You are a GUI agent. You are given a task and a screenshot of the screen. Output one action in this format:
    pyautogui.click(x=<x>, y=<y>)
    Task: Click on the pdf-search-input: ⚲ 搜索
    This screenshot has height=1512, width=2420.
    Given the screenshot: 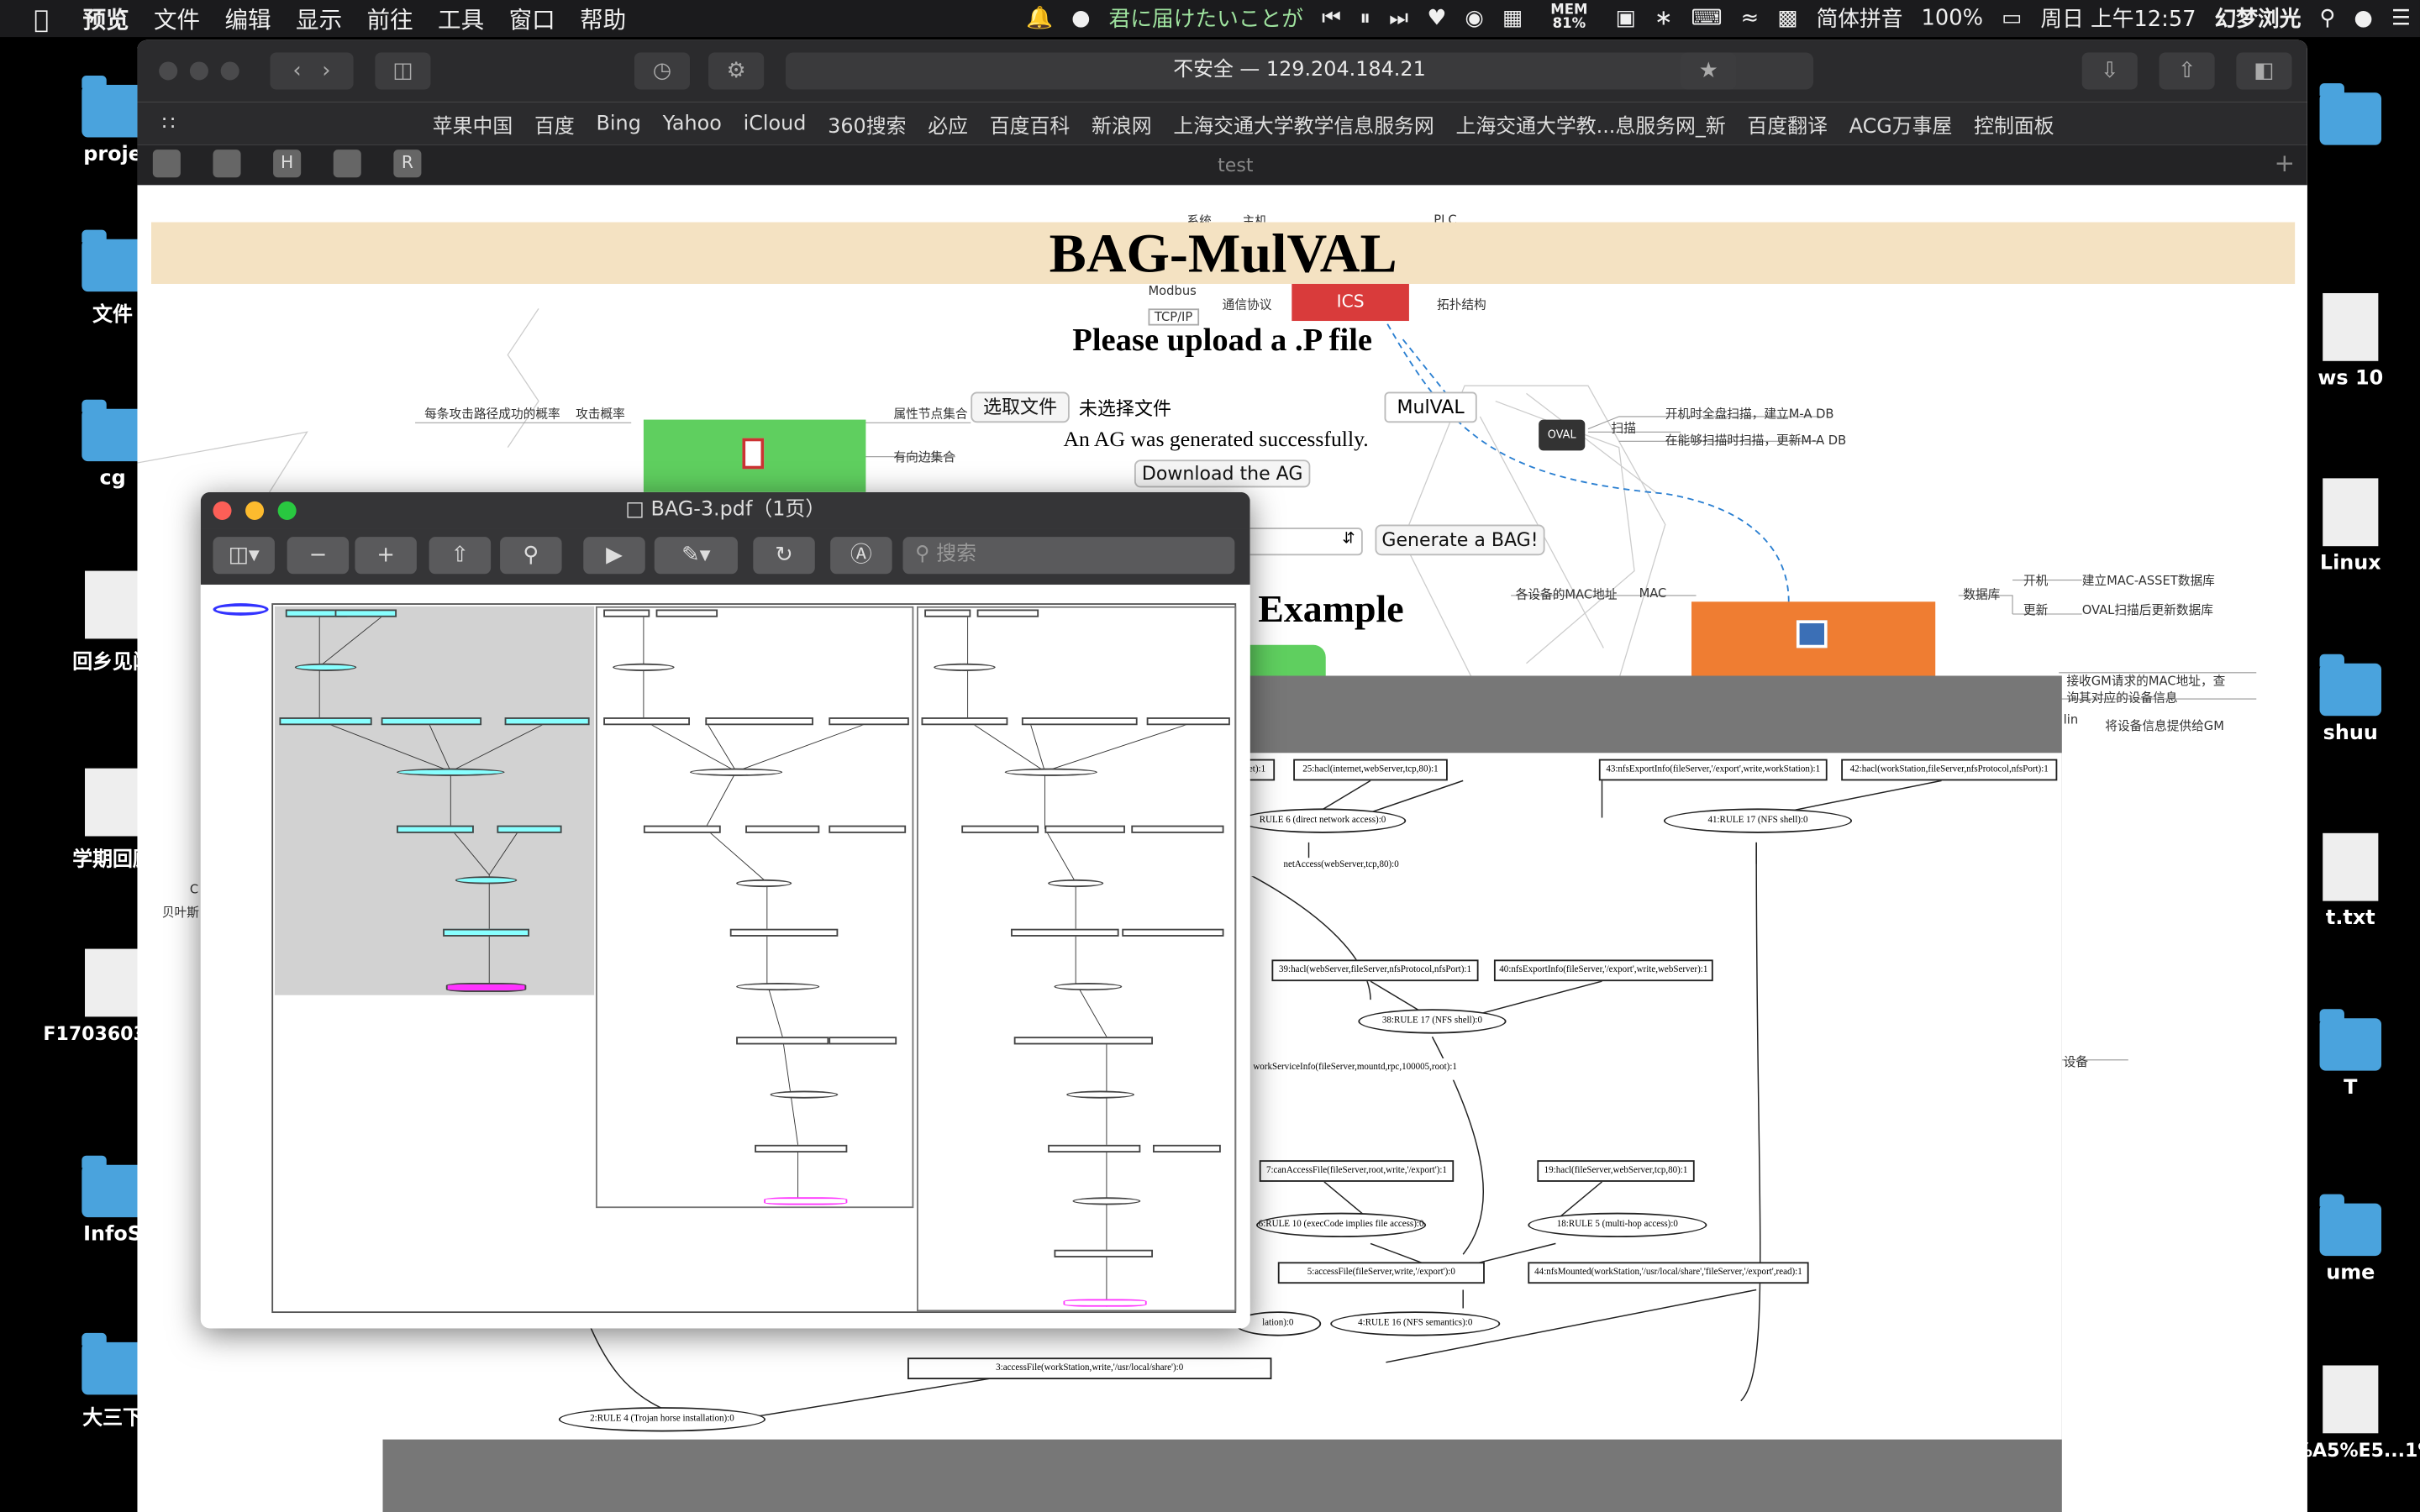 What is the action you would take?
    pyautogui.click(x=1068, y=556)
    